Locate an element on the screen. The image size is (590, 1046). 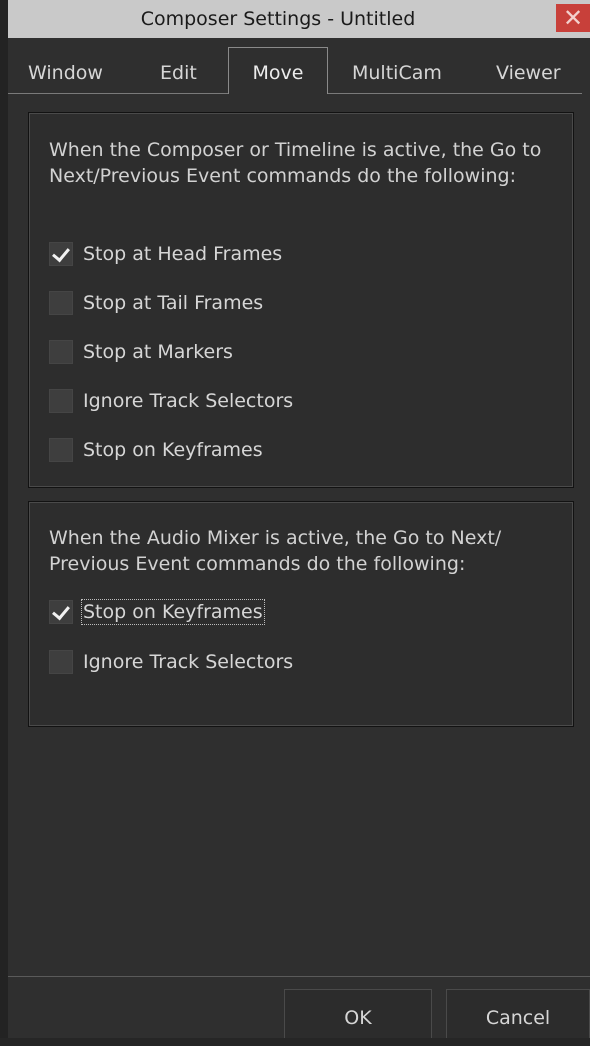
tab-edit: Edit is located at coordinates (178, 73).